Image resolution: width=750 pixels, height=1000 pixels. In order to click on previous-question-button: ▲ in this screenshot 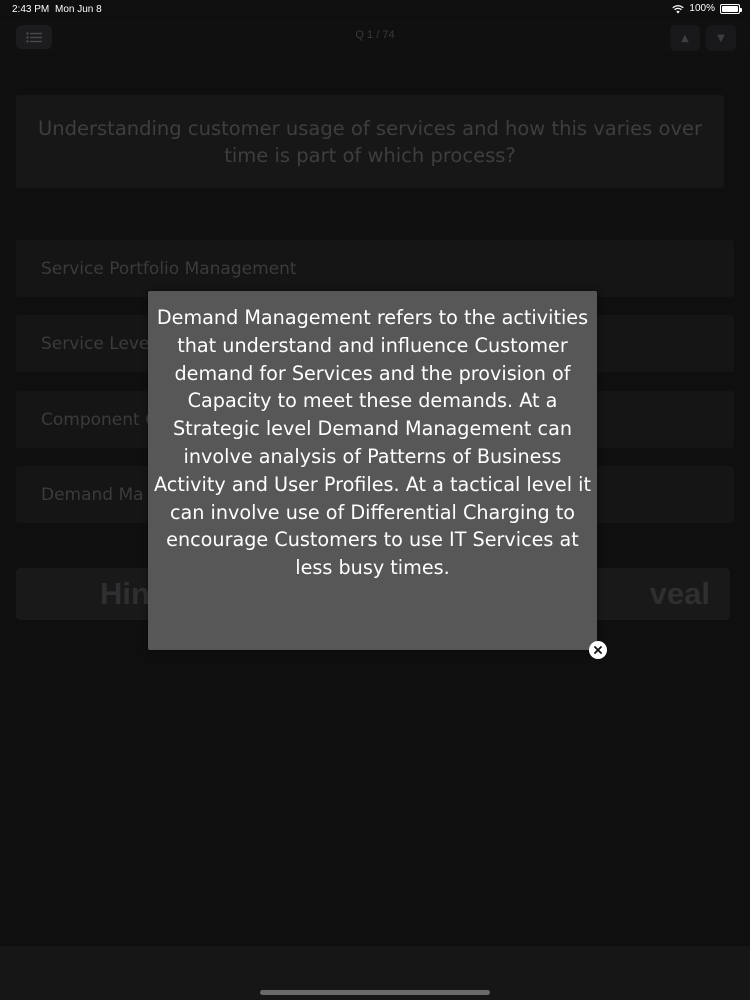, I will do `click(685, 38)`.